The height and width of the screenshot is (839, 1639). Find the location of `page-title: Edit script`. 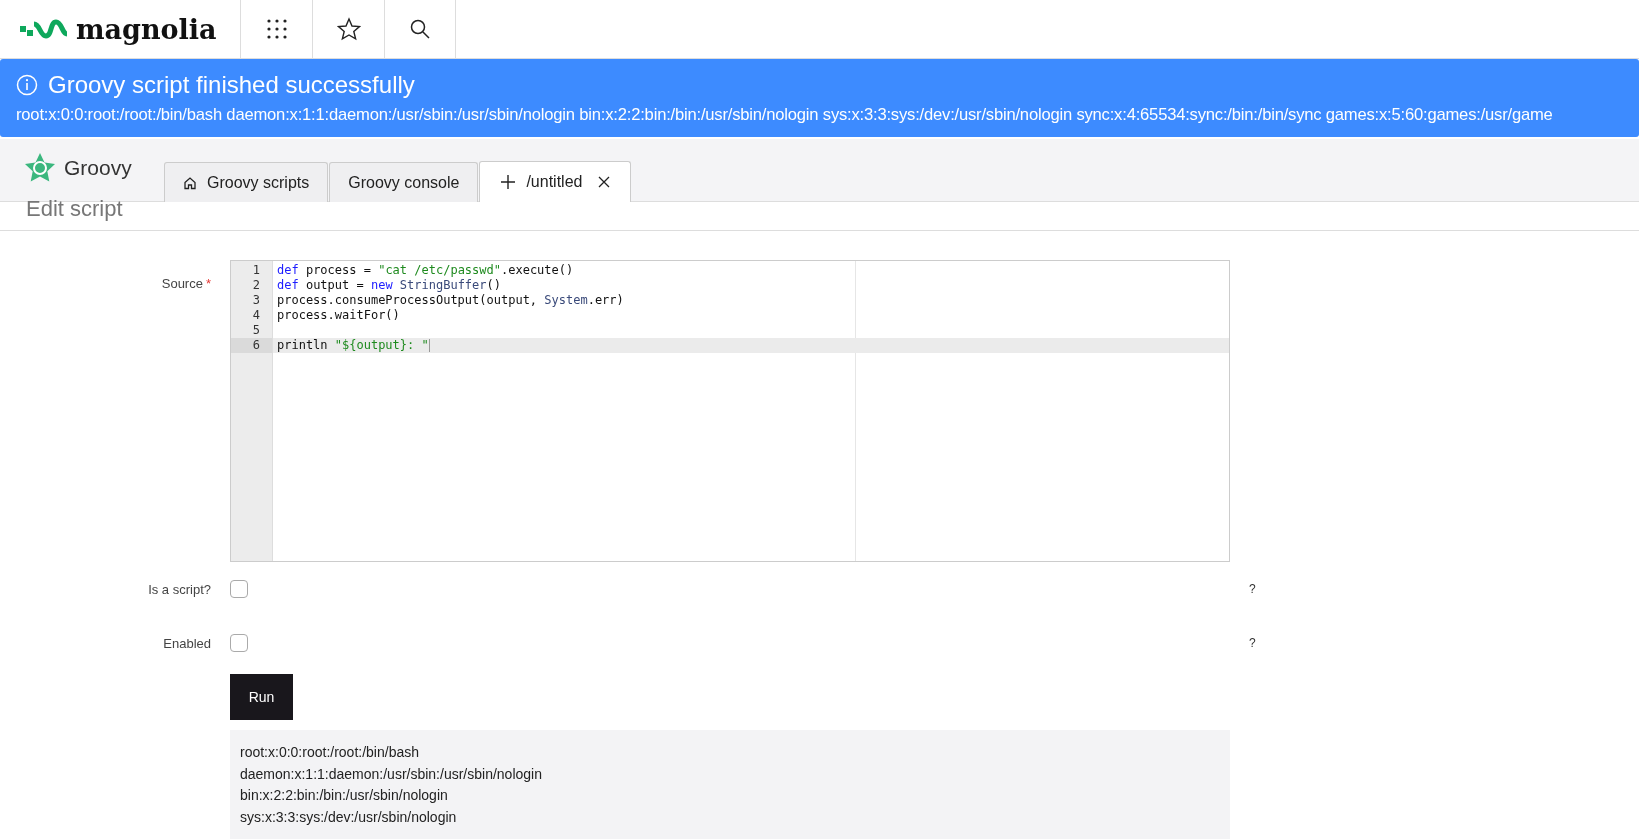

page-title: Edit script is located at coordinates (819, 213).